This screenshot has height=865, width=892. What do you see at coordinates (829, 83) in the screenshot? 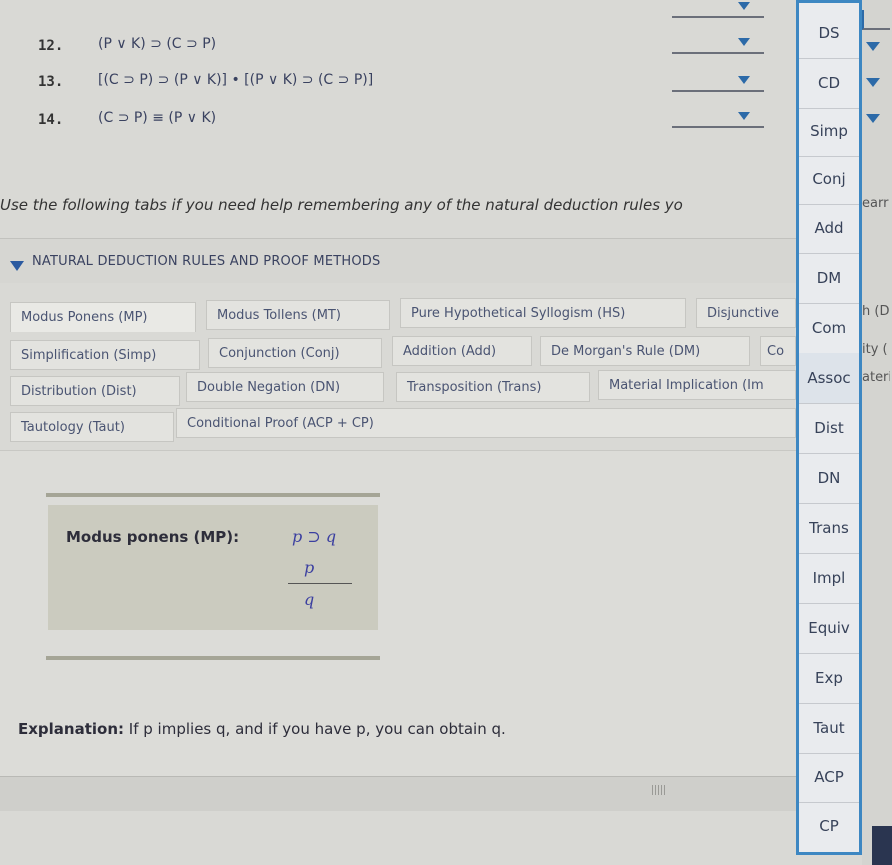
I see `dropdown-option-cd: CD` at bounding box center [829, 83].